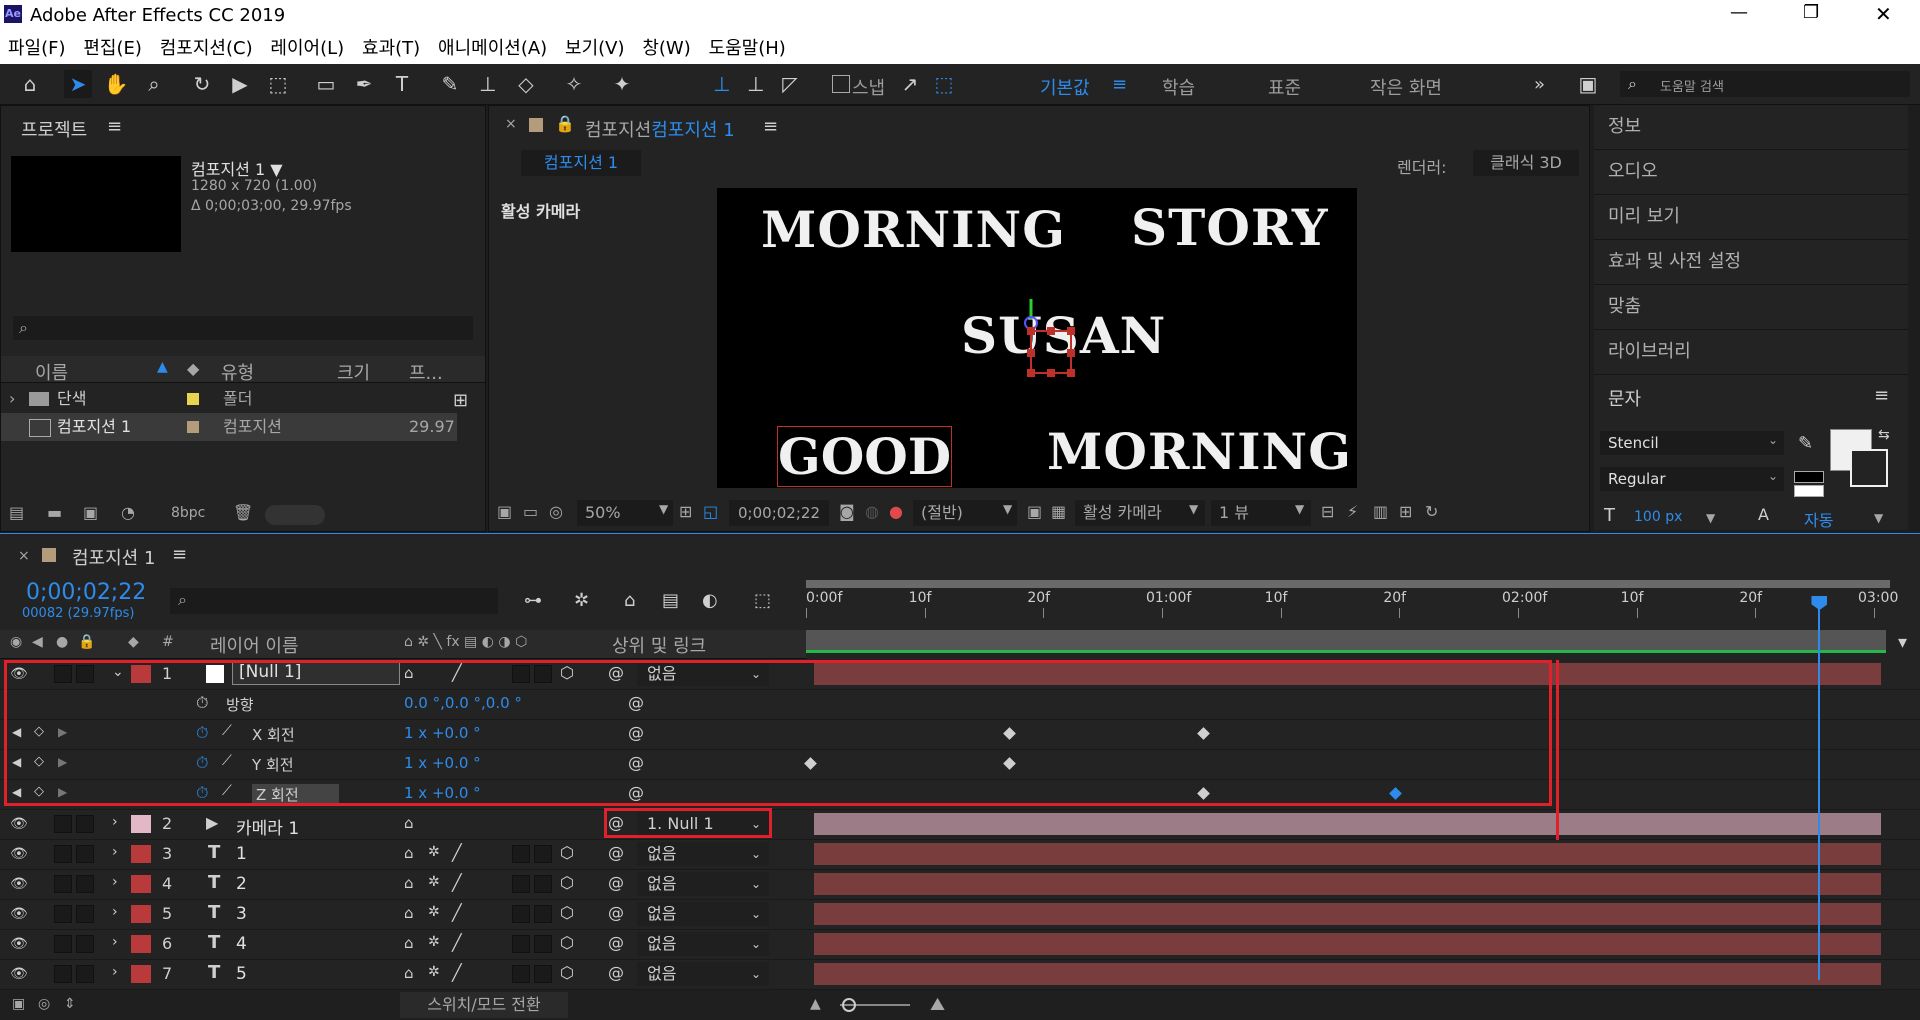  What do you see at coordinates (1883, 14) in the screenshot?
I see `close-button: ✕` at bounding box center [1883, 14].